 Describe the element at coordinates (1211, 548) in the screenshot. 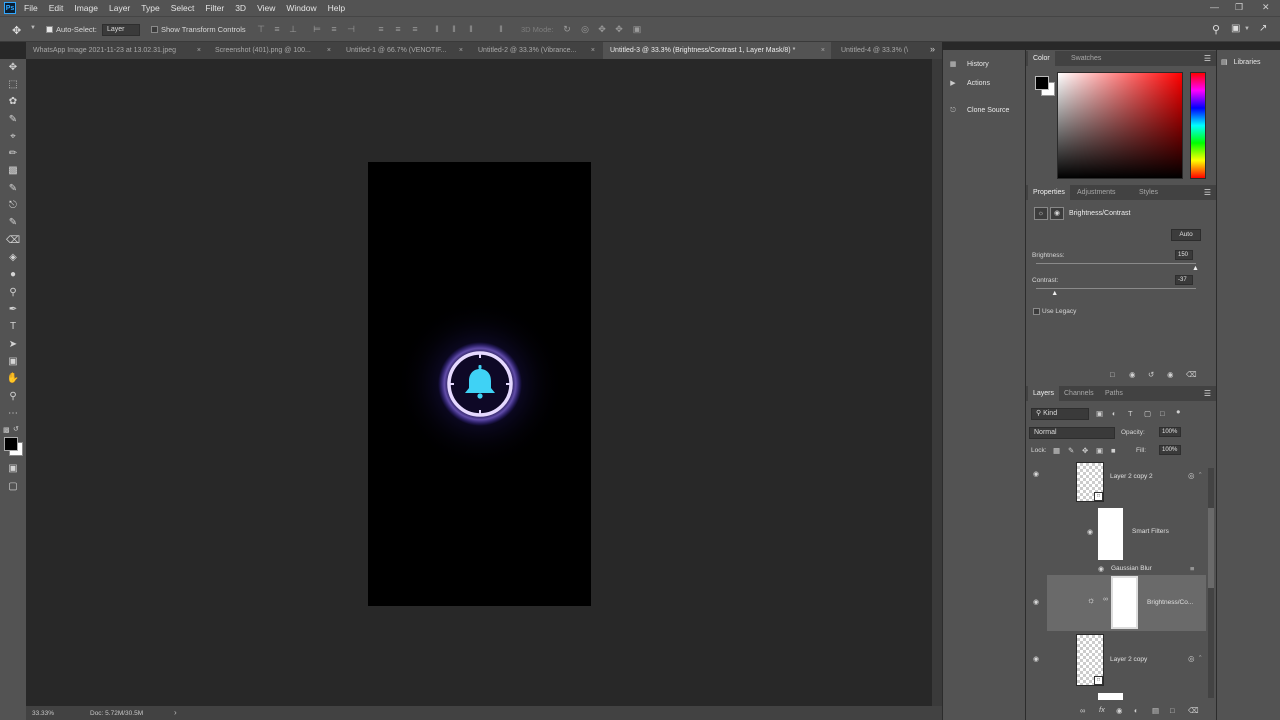

I see `scrollbar-thumb` at that location.